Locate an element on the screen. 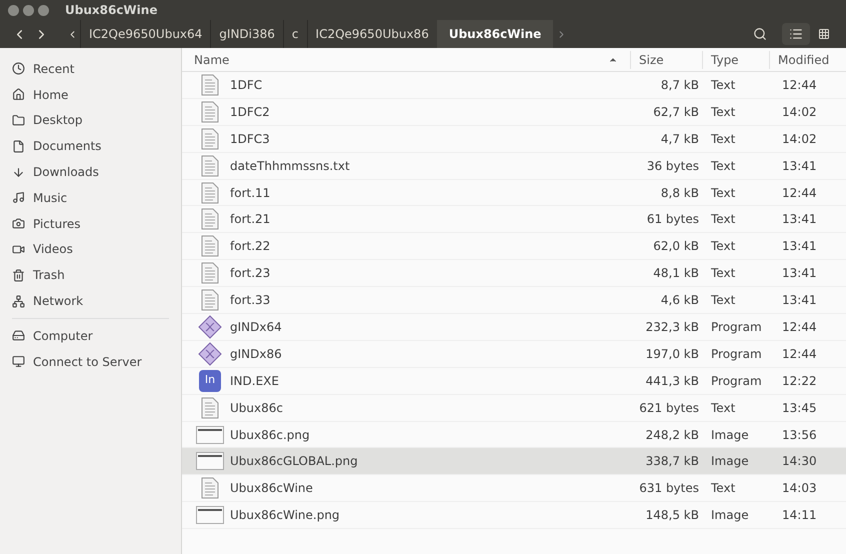  file-size: 248,2 kB is located at coordinates (672, 435).